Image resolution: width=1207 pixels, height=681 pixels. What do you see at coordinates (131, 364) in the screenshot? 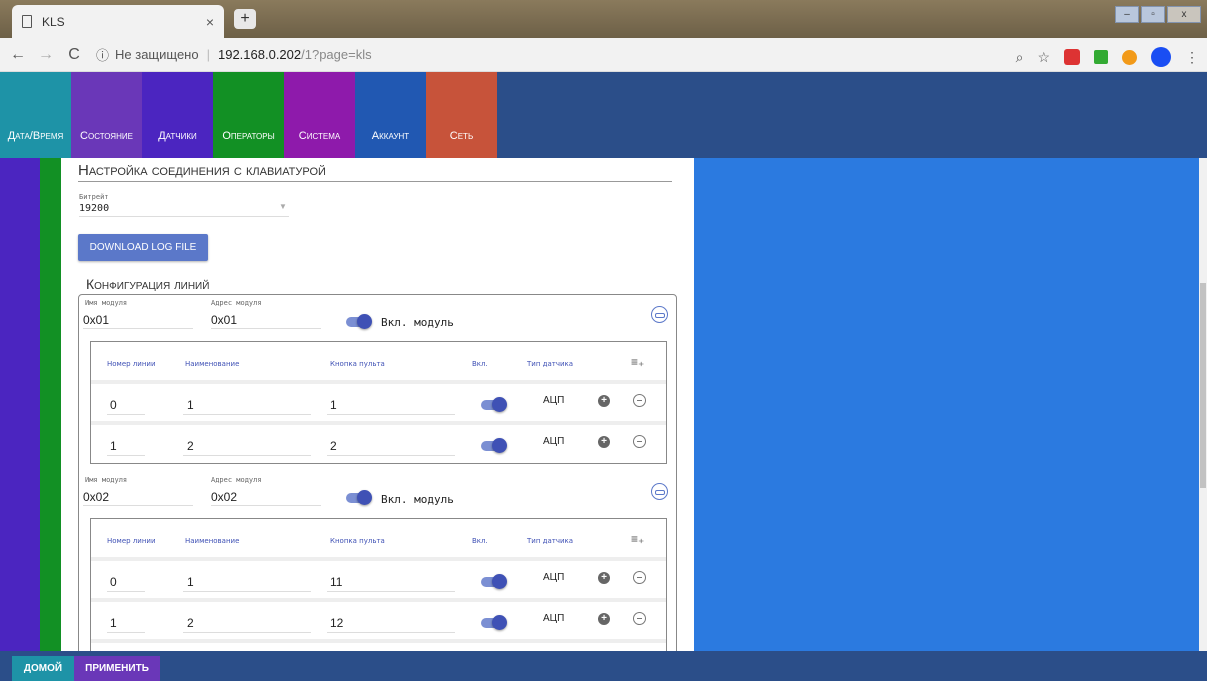
I see `col-header-line-number: Номер линии` at bounding box center [131, 364].